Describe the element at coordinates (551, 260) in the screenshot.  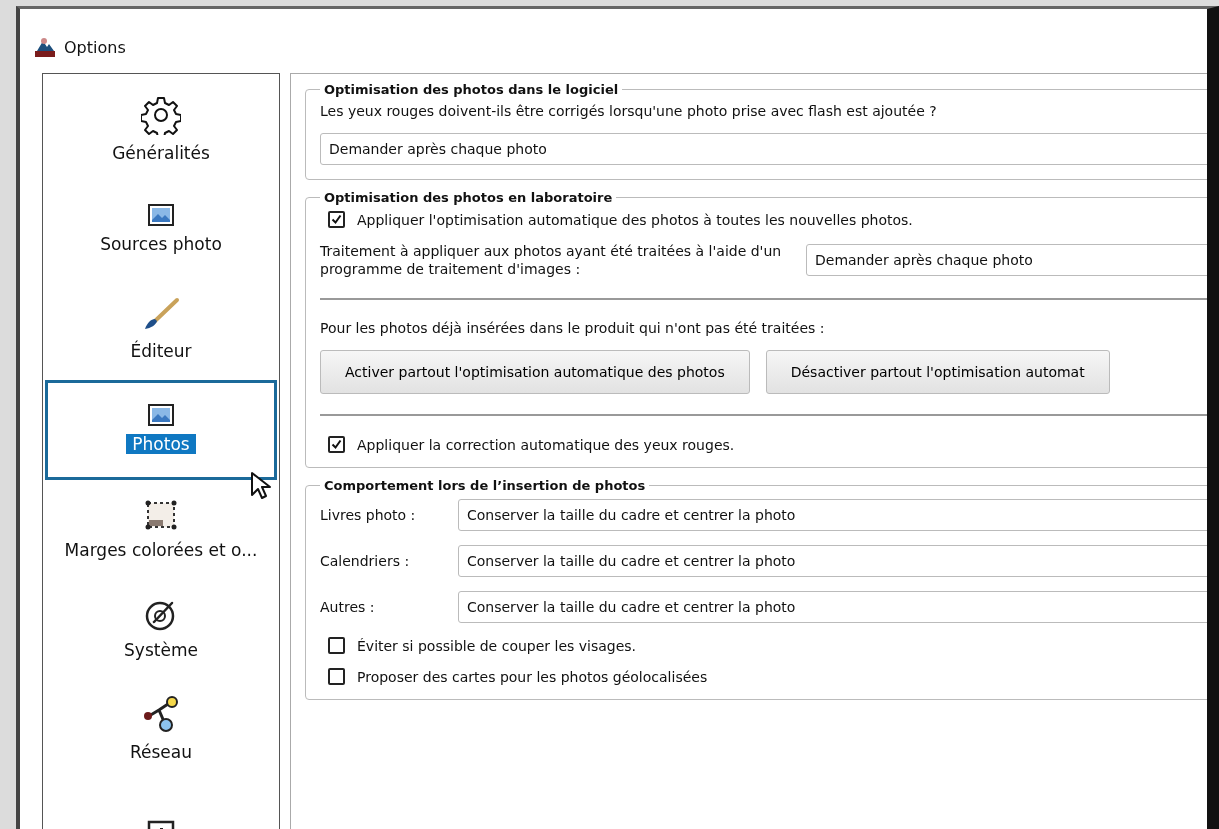
I see `treatment-label: Traitement à appliquer aux photos ayant été traitées à l'aide d'un programme de traitement d'images :` at that location.